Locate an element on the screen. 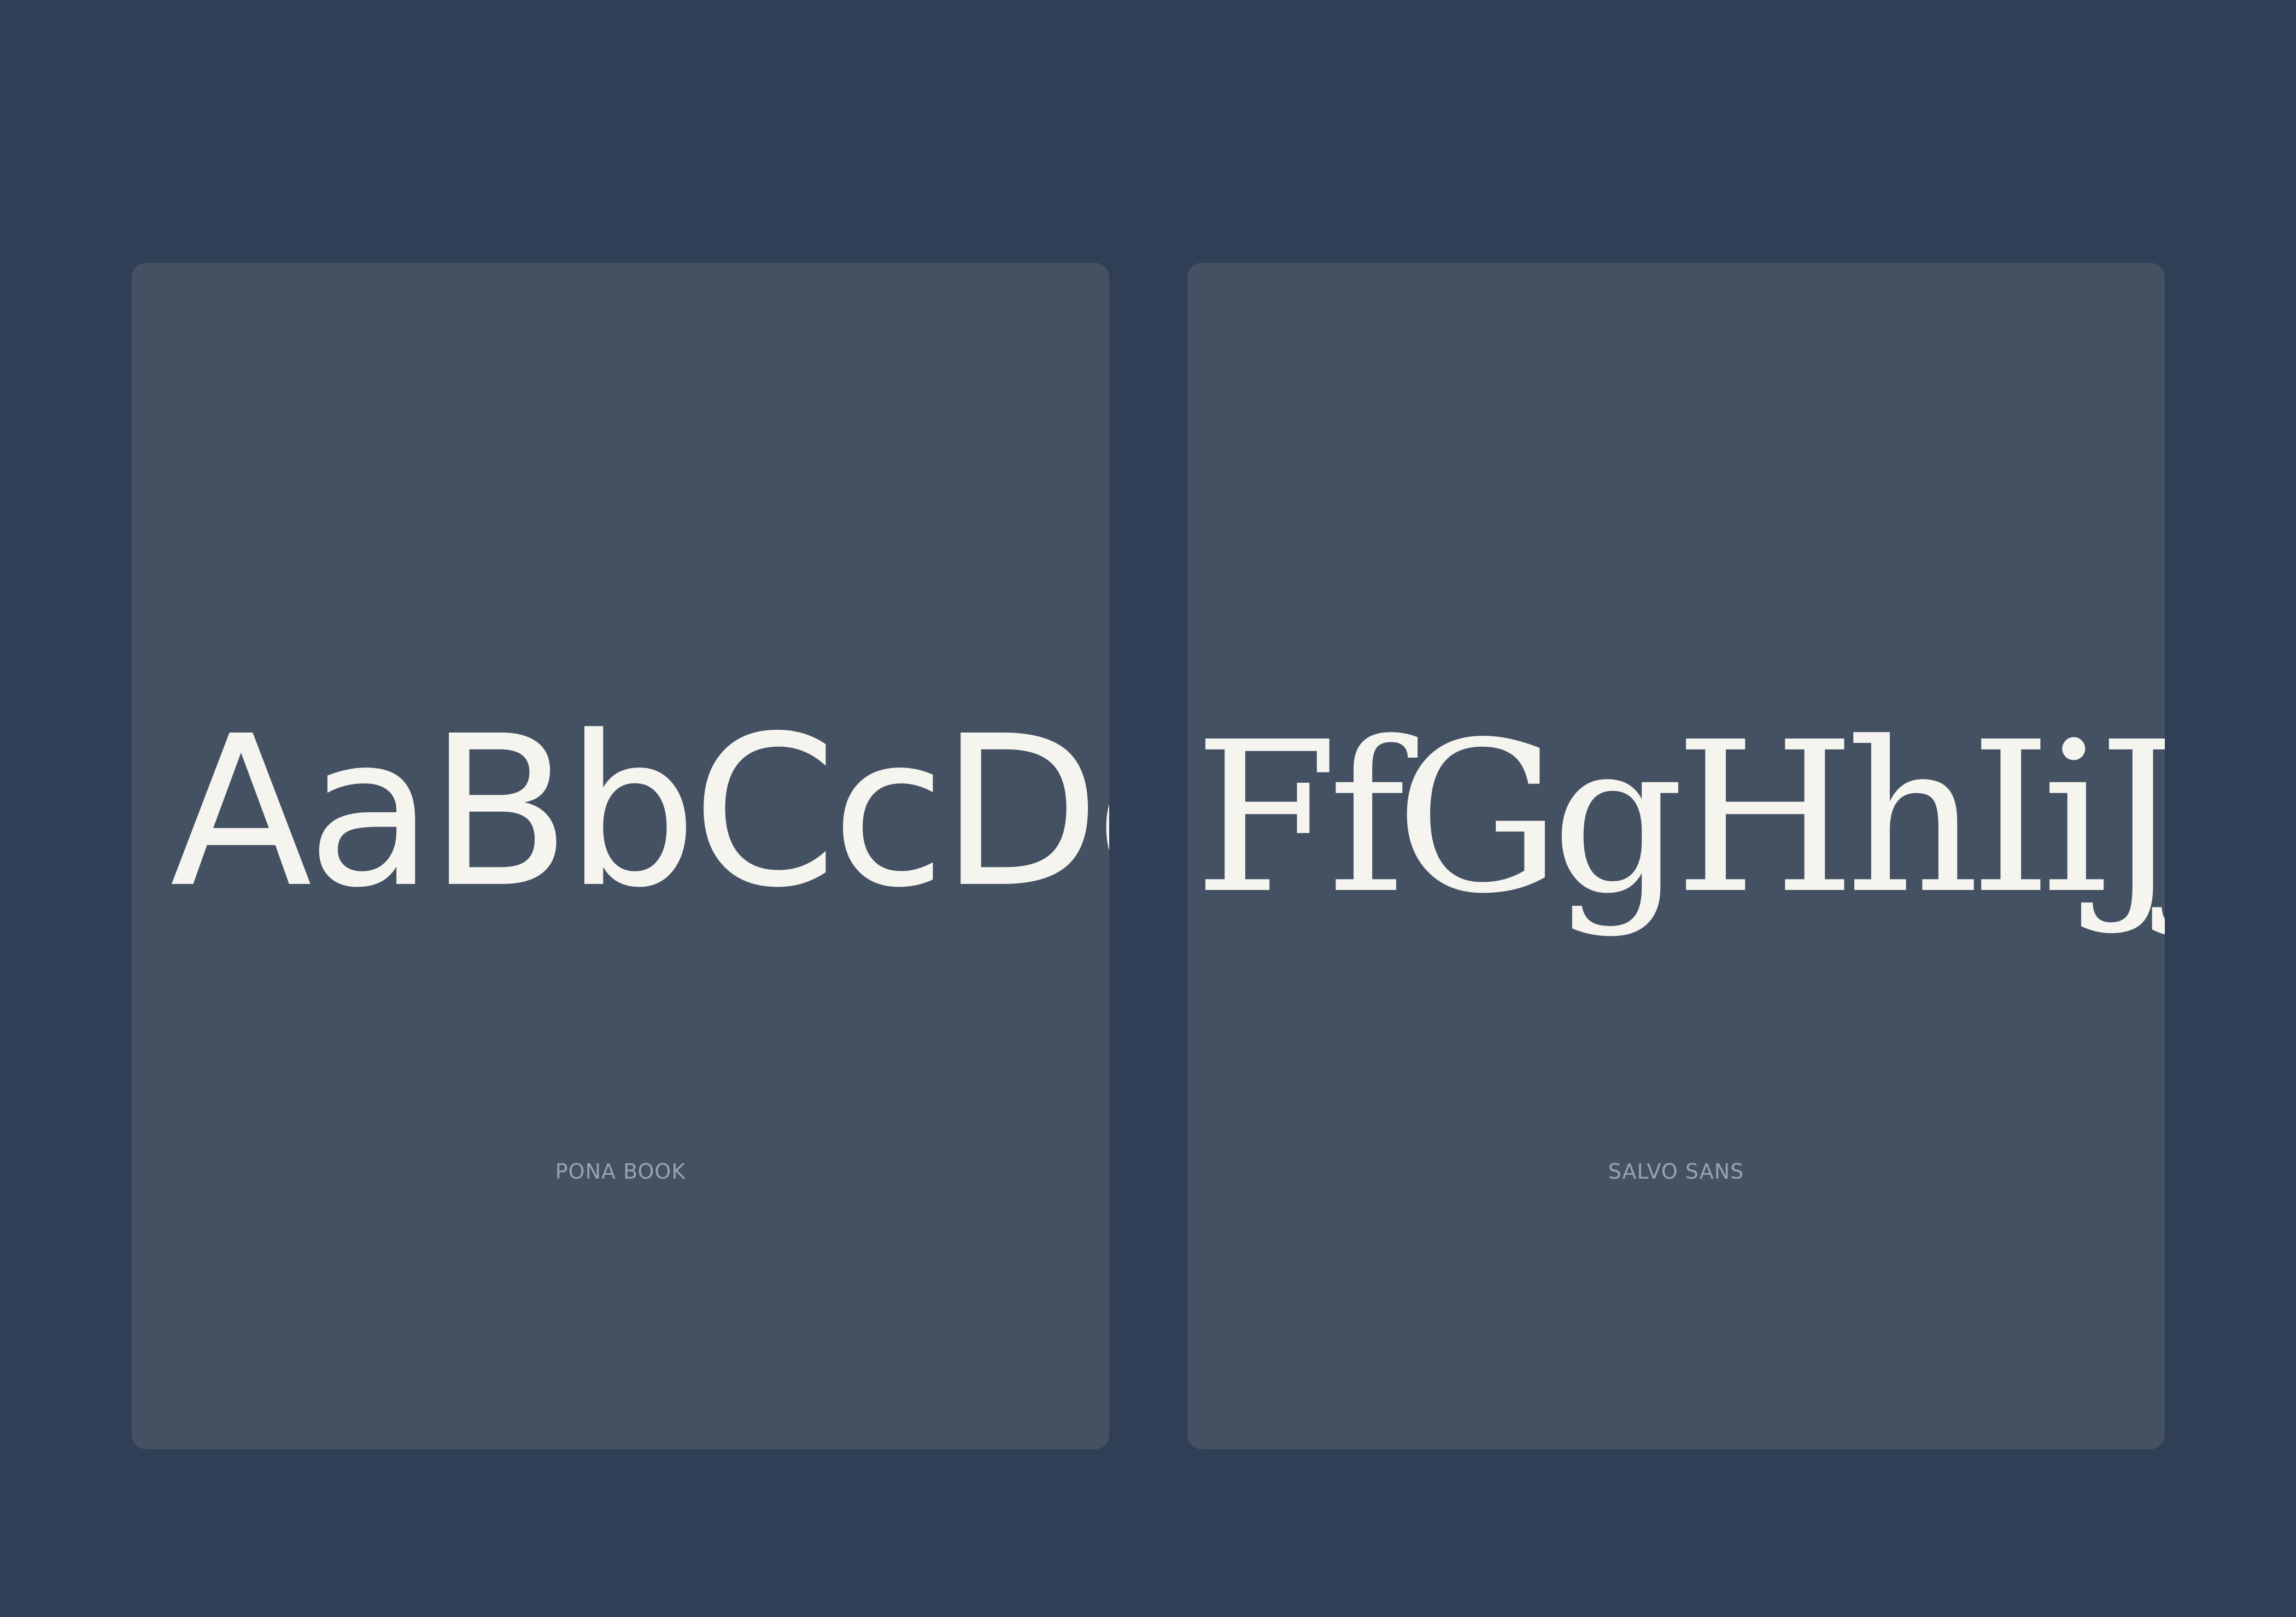 This screenshot has height=1617, width=2296. font-name-label-right: SALVO SANS is located at coordinates (1676, 1171).